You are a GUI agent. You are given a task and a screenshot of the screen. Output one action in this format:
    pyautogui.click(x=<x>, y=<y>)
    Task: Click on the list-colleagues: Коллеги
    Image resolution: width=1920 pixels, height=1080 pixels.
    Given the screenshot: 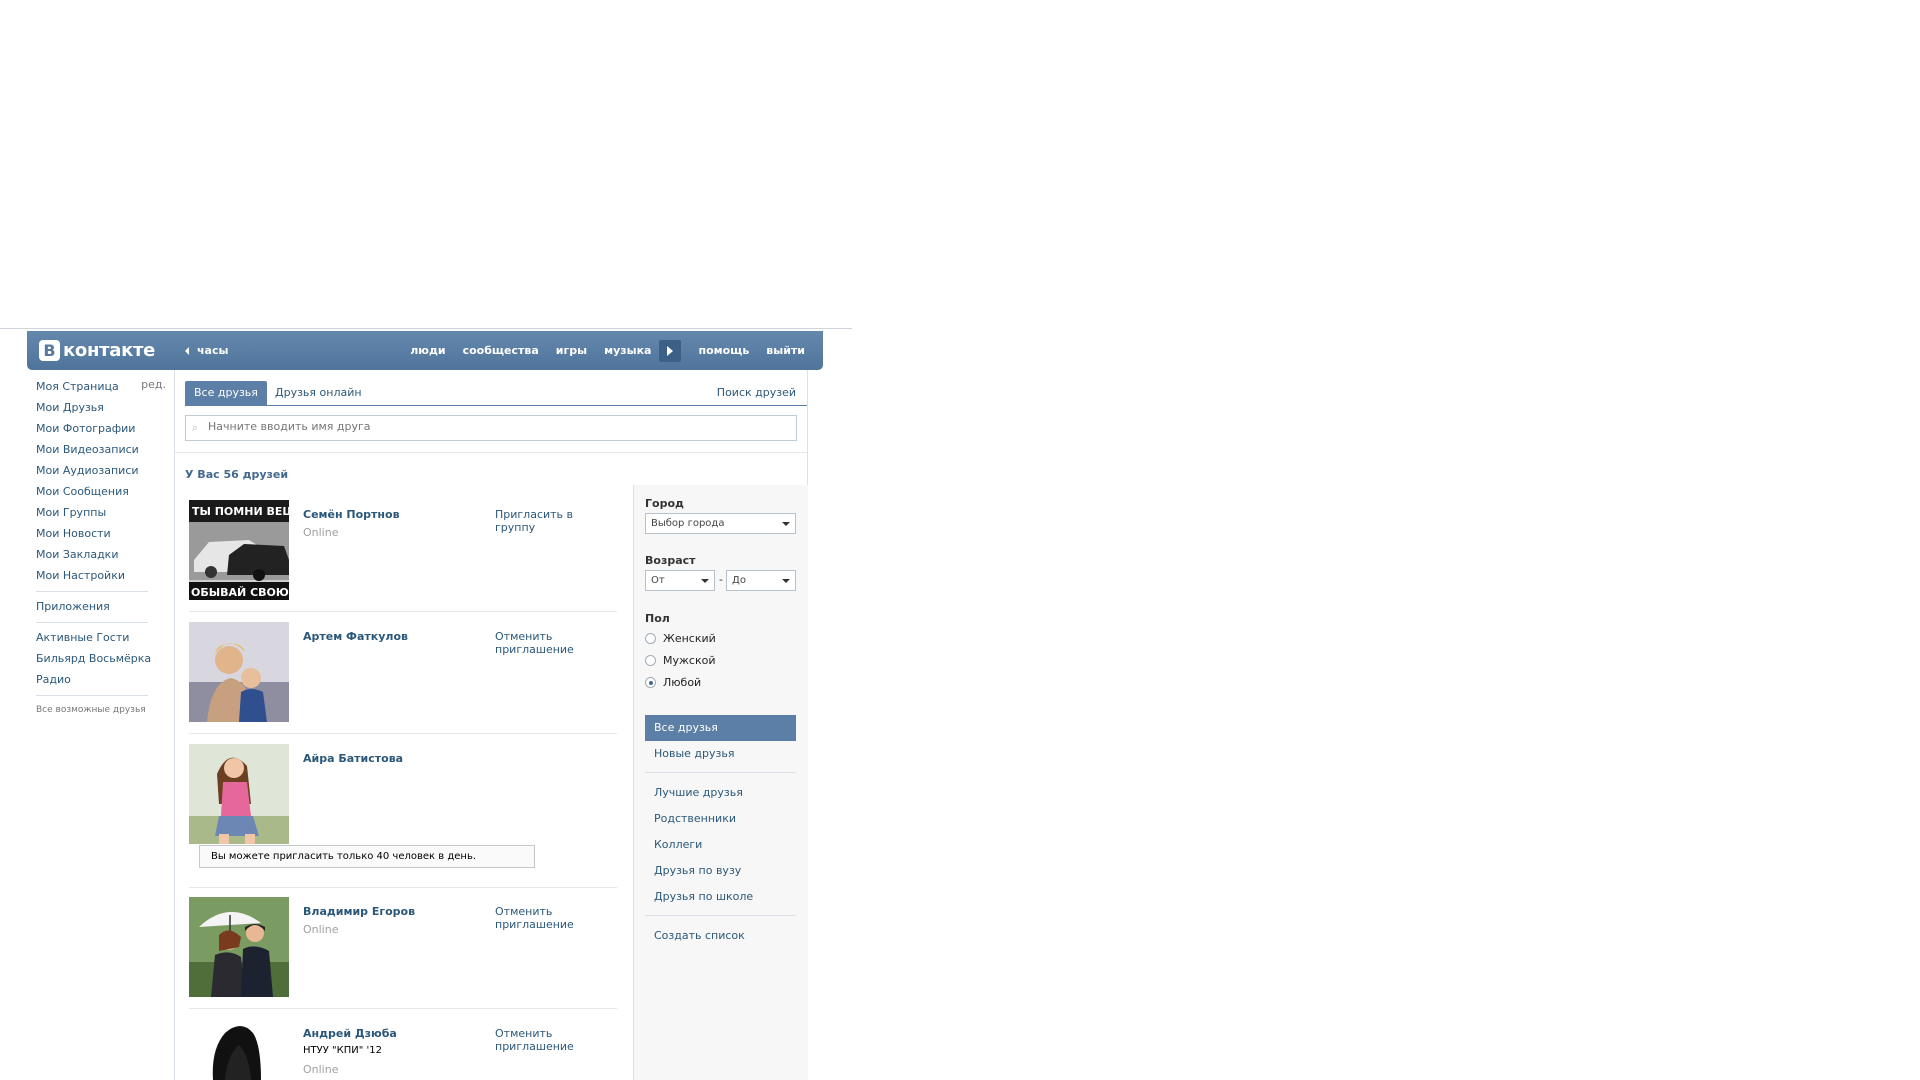 What is the action you would take?
    pyautogui.click(x=720, y=845)
    